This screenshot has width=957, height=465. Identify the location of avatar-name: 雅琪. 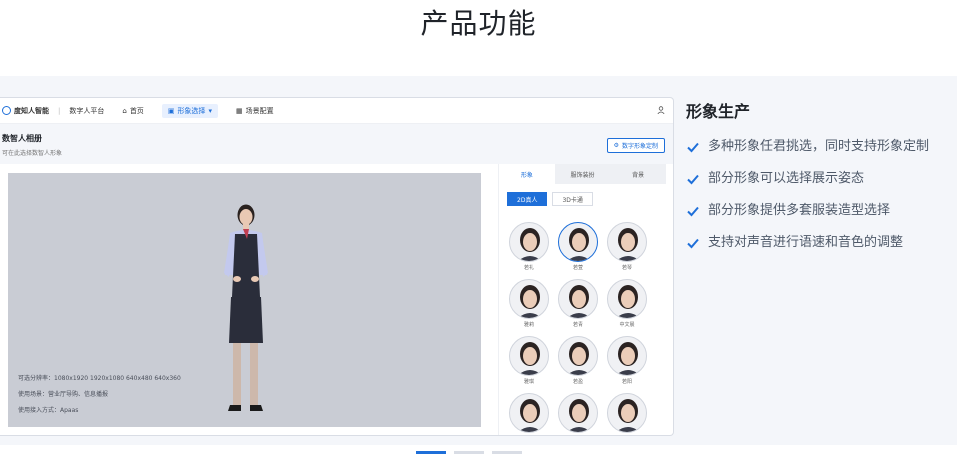
(528, 382).